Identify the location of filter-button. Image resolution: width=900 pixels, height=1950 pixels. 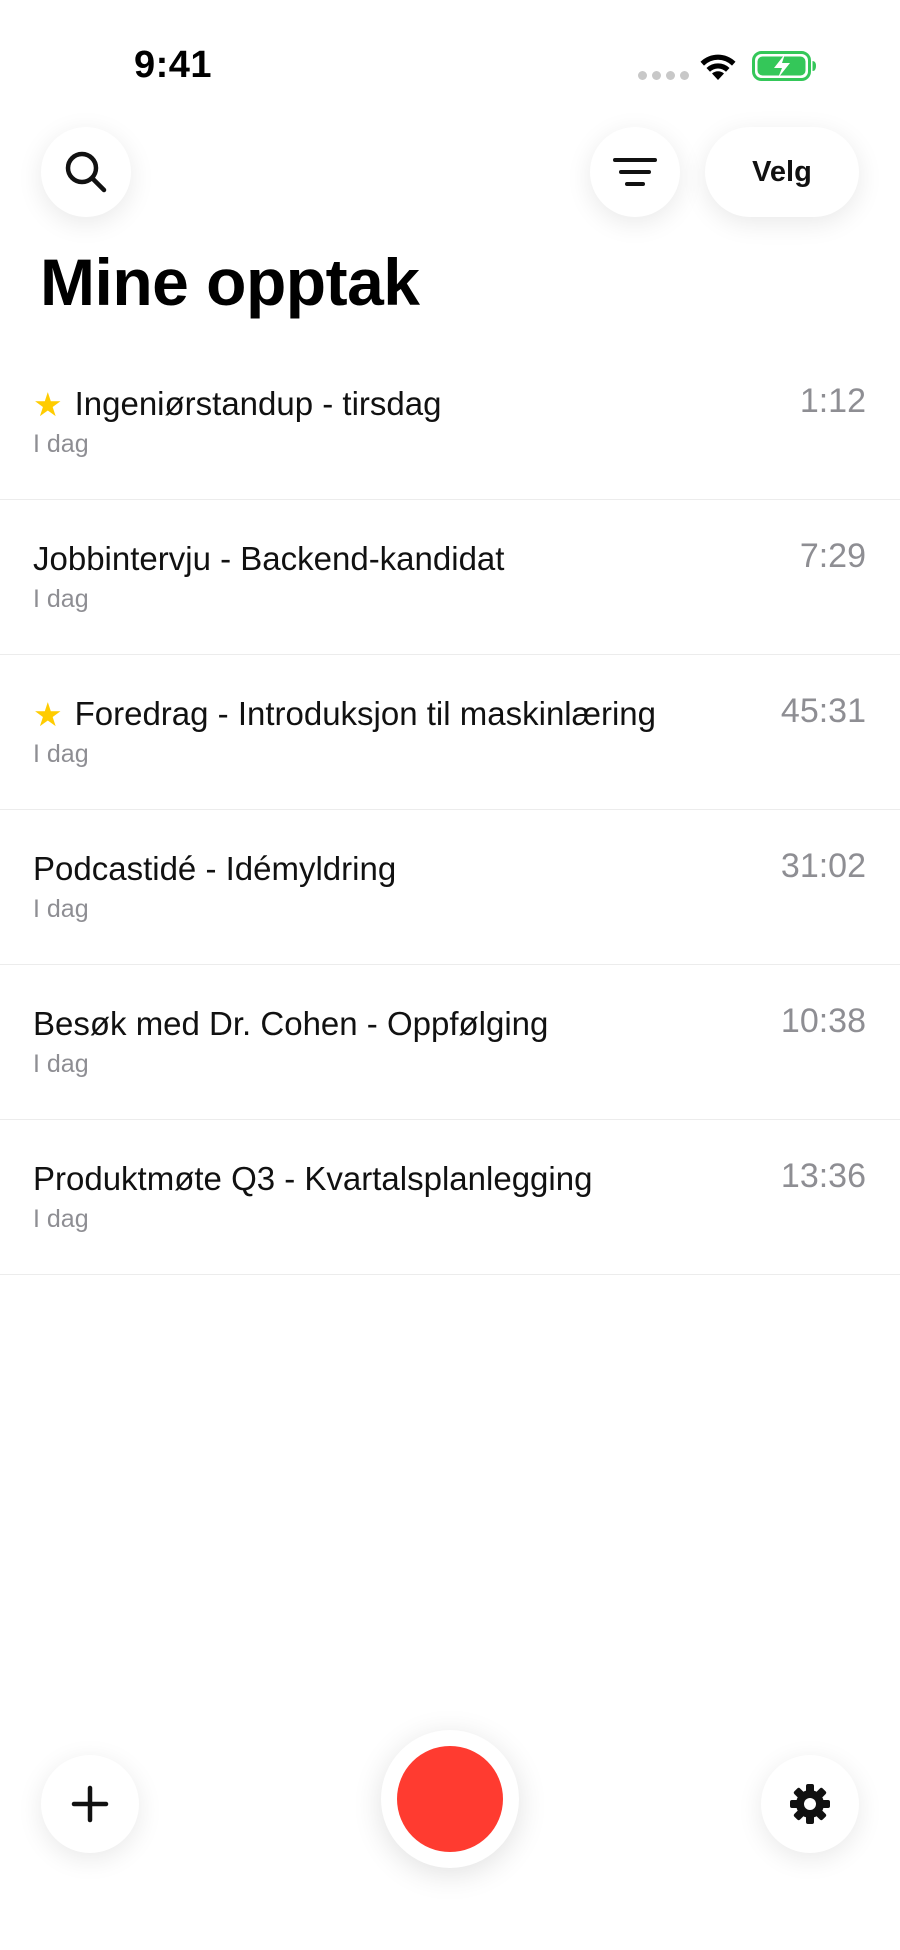
(635, 172).